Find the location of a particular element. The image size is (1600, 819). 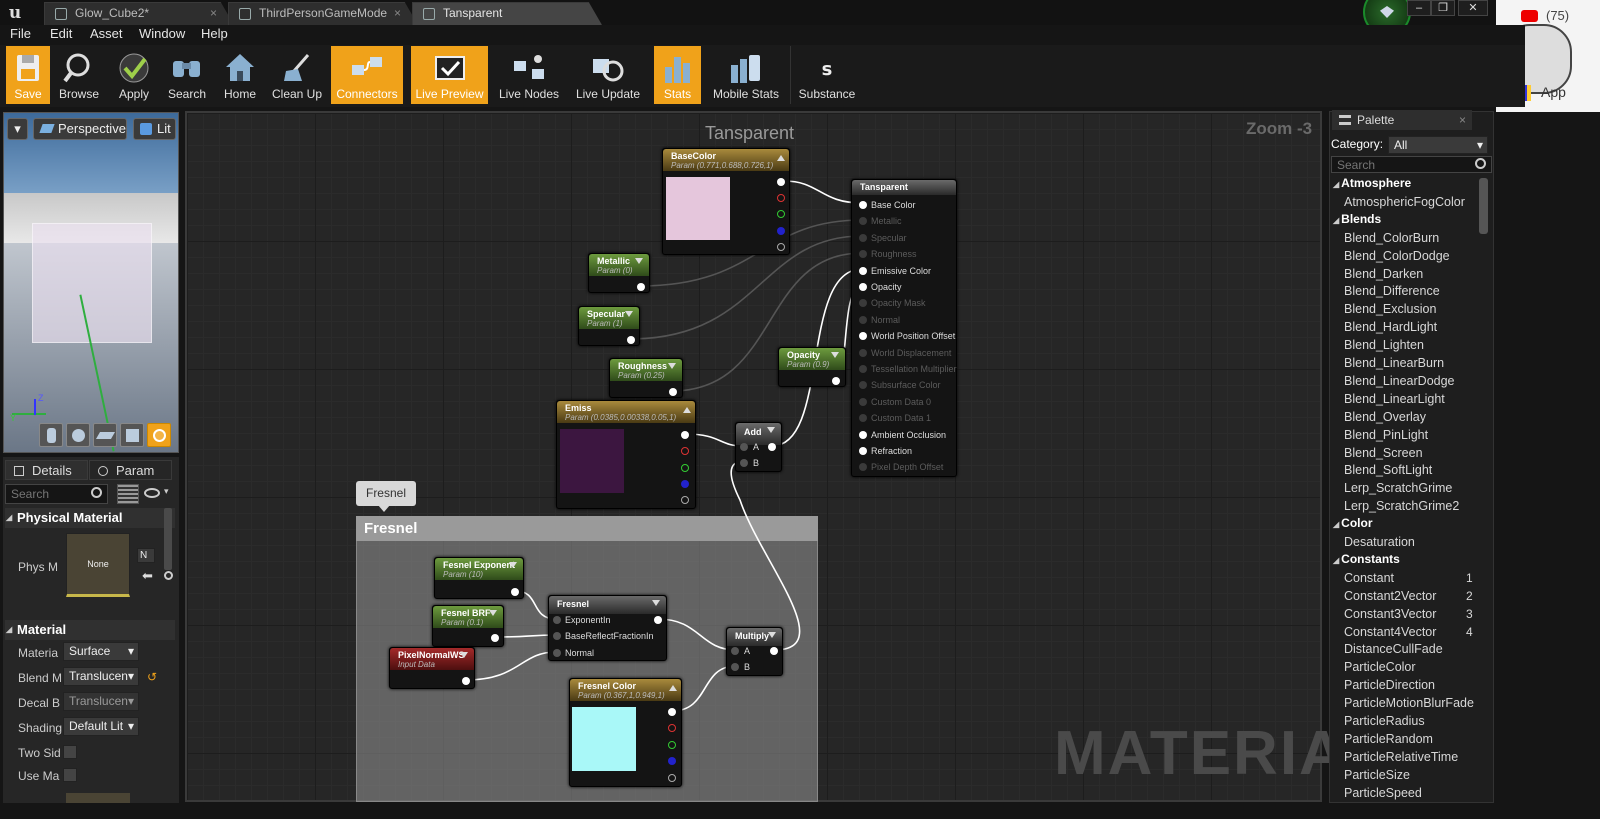

palette-item: Blend_LinearDodge is located at coordinates (1399, 381).